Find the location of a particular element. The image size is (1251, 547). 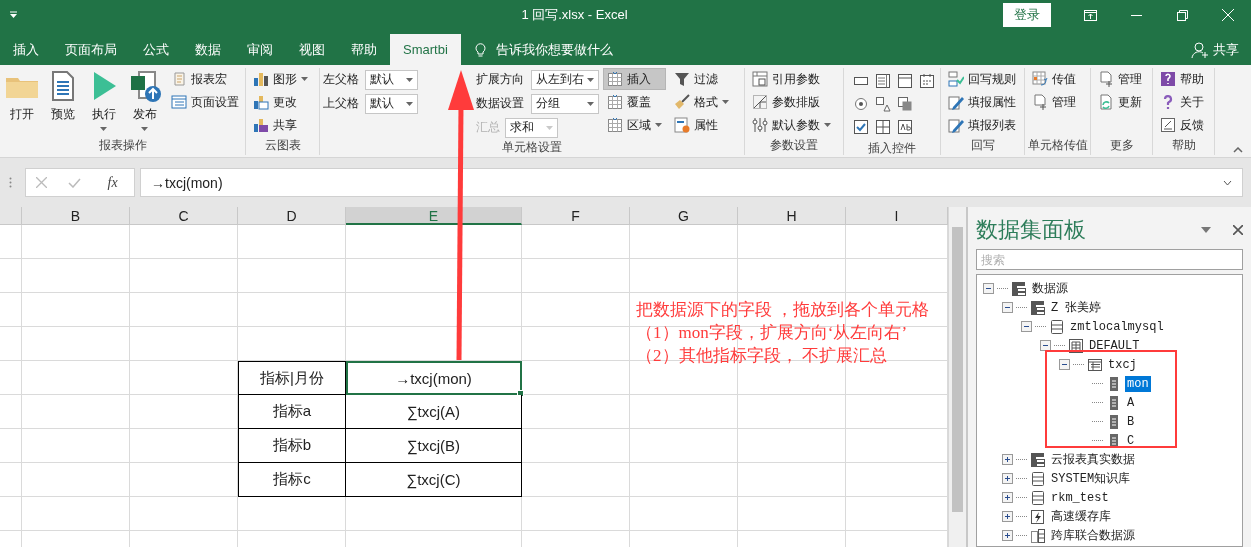

collapse-ribbon-icon is located at coordinates (1238, 150).